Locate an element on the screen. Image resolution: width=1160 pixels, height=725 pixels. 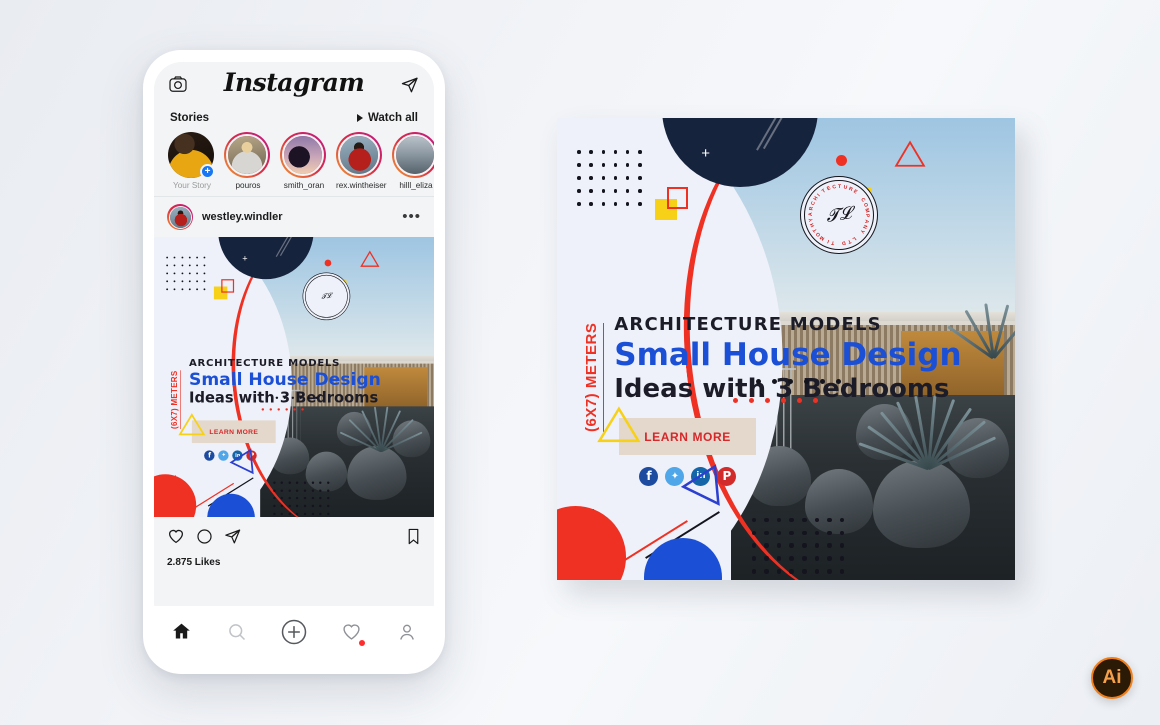
post-username: westley.windler is located at coordinates (297, 217).